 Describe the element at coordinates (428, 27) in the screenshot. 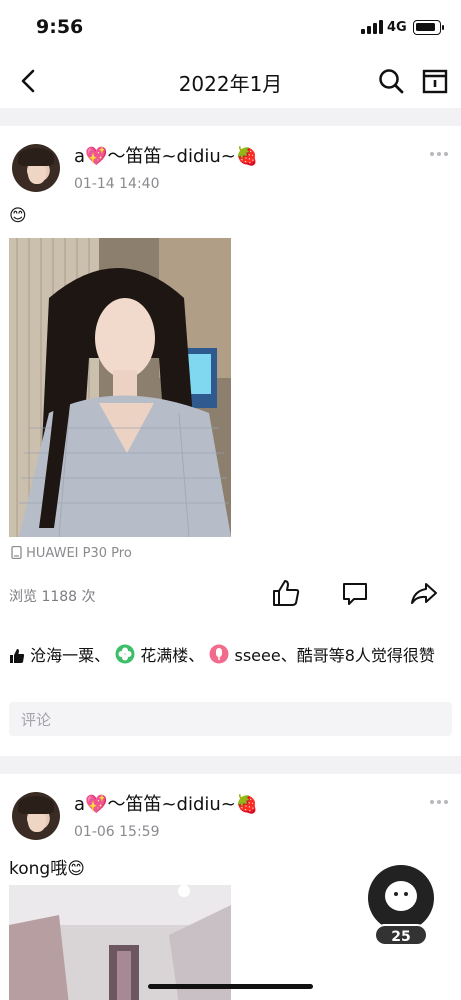

I see `battery-icon` at that location.